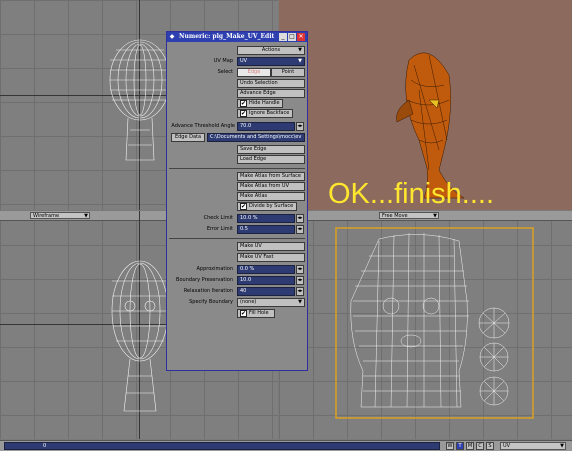  What do you see at coordinates (248, 302) in the screenshot?
I see `specify-boundary-value: (none)` at bounding box center [248, 302].